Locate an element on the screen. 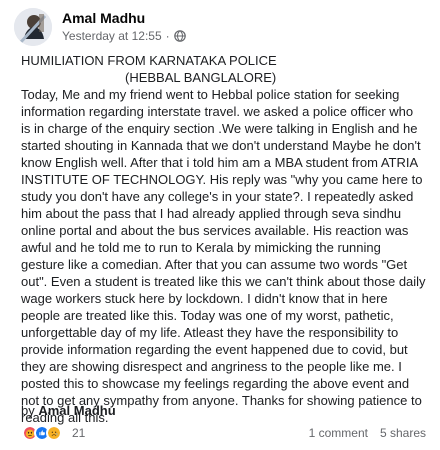  reaction-icon-stack is located at coordinates (42, 433).